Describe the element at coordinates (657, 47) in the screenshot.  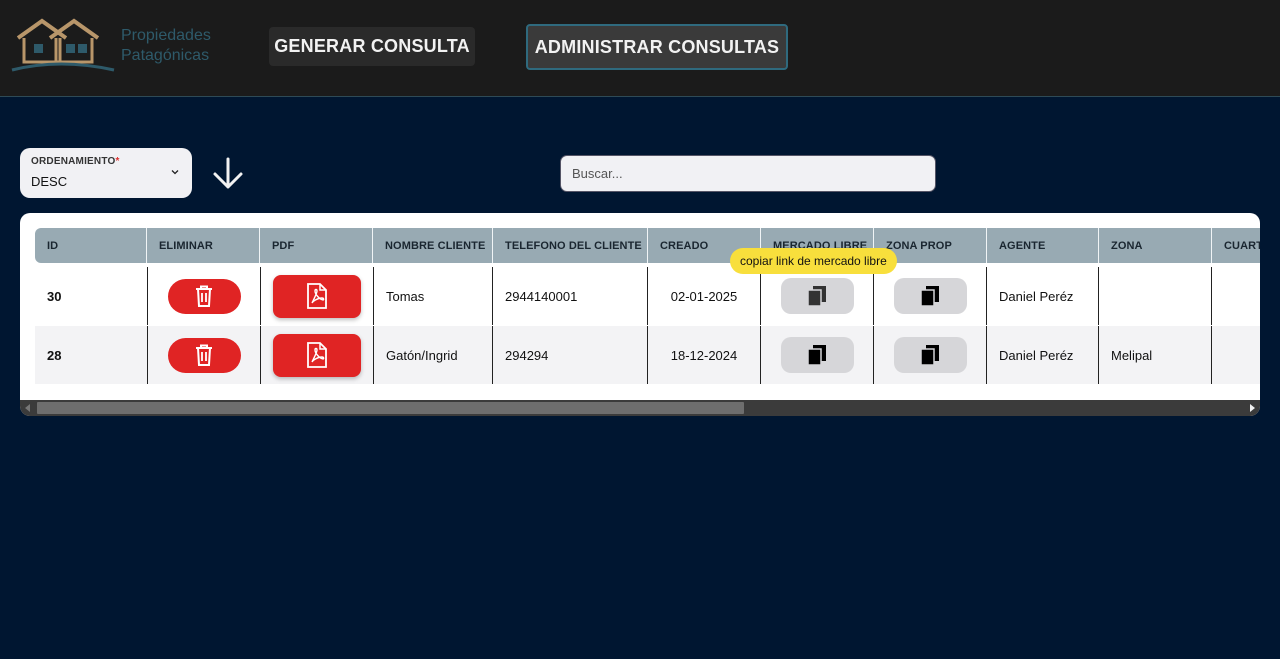
I see `nav-administrar-consultas-button: ADMINISTRAR CONSULTAS` at that location.